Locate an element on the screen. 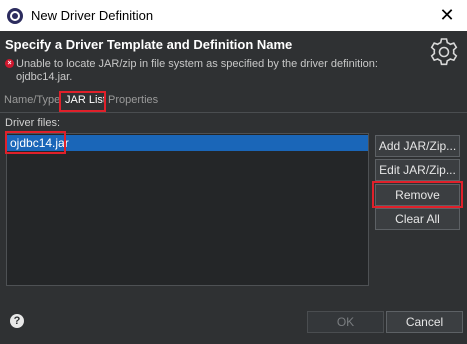 This screenshot has height=344, width=467. close-icon: ✕ is located at coordinates (447, 15).